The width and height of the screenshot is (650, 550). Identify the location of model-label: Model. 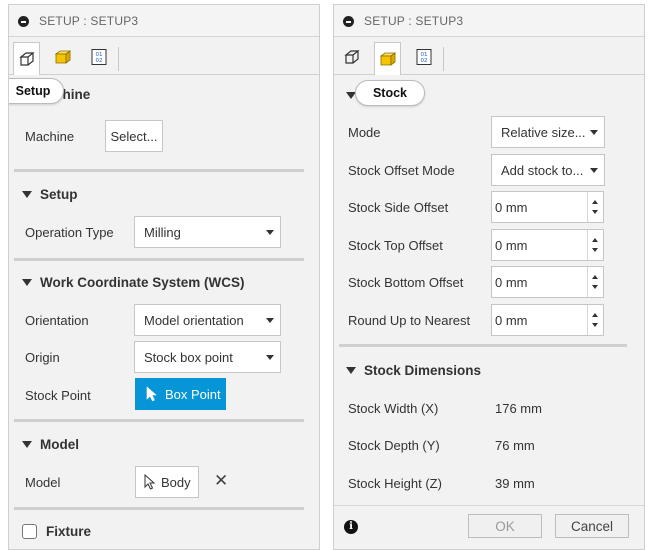
(43, 482).